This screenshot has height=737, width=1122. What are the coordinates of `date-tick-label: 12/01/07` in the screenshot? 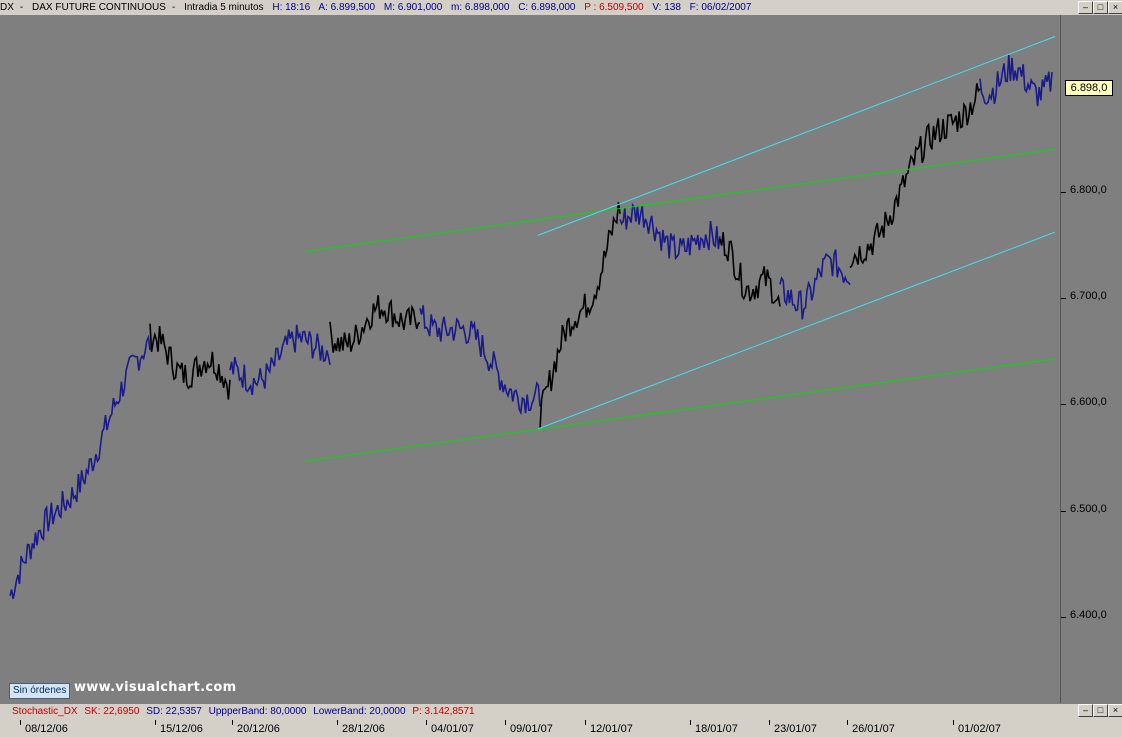 It's located at (611, 729).